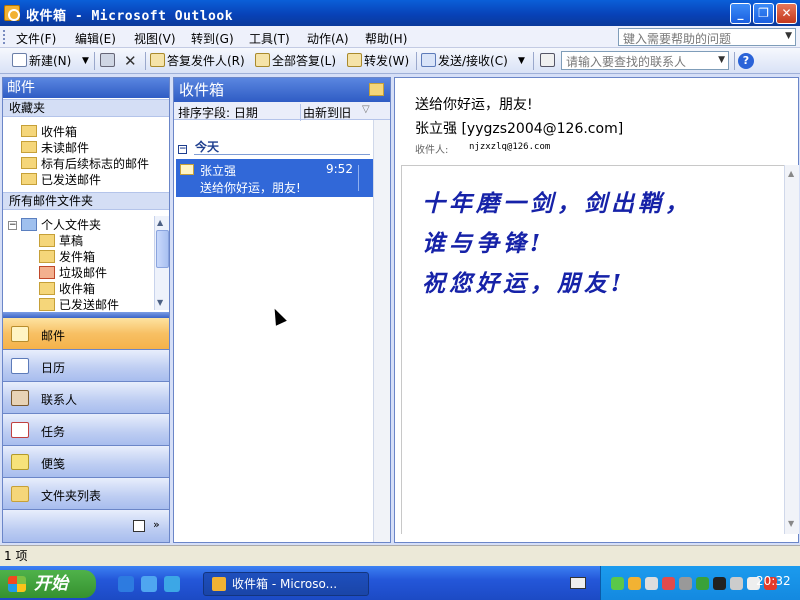 The height and width of the screenshot is (600, 800). I want to click on internet-explorer-icon, so click(149, 584).